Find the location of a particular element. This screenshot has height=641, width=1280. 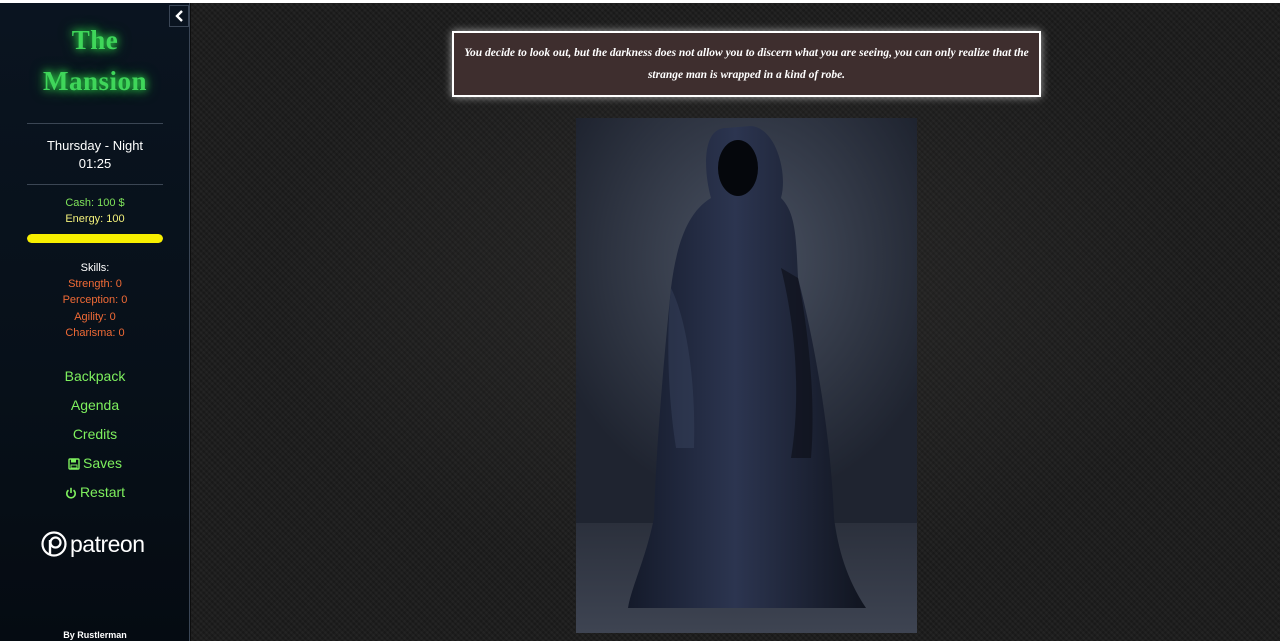

agenda-link: Agenda is located at coordinates (95, 405).